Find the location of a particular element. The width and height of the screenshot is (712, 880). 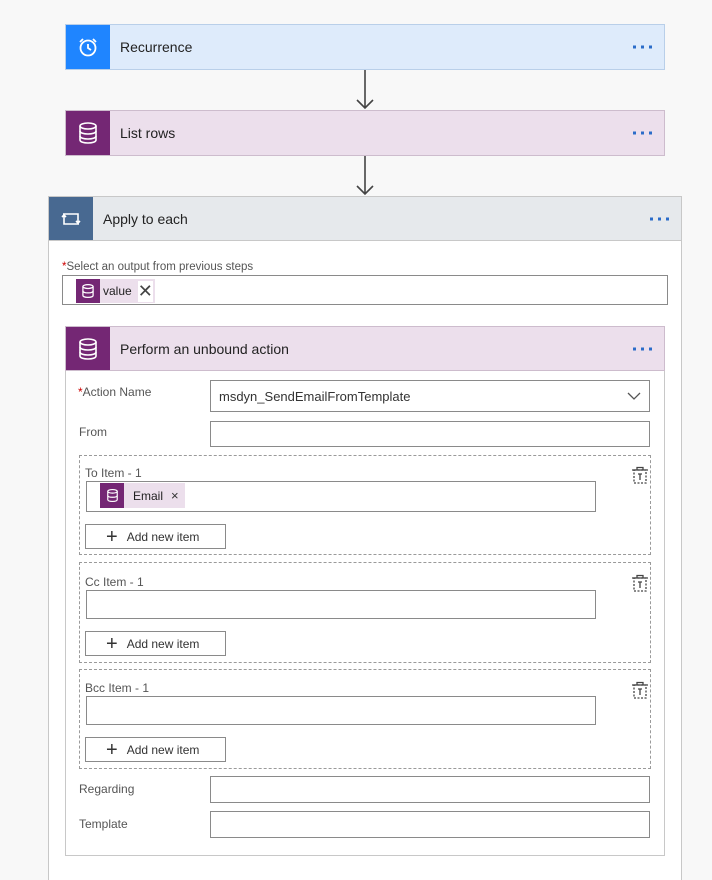

apply-to-each-more-icon is located at coordinates (659, 218).